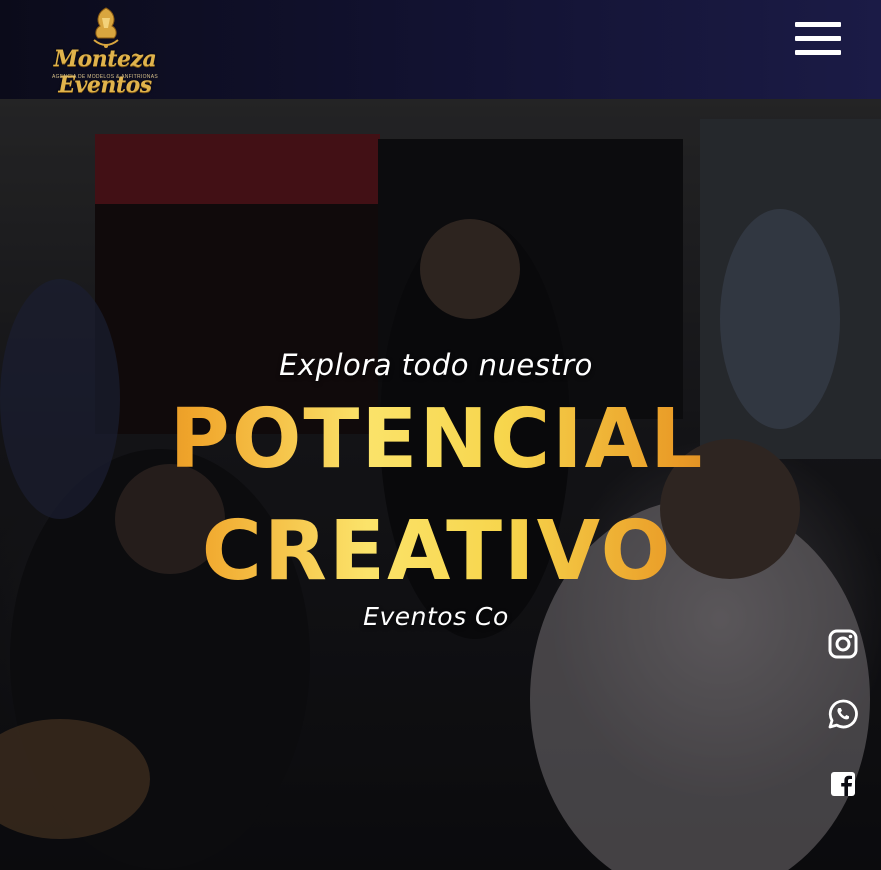 The image size is (881, 870). I want to click on facebook-icon, so click(843, 784).